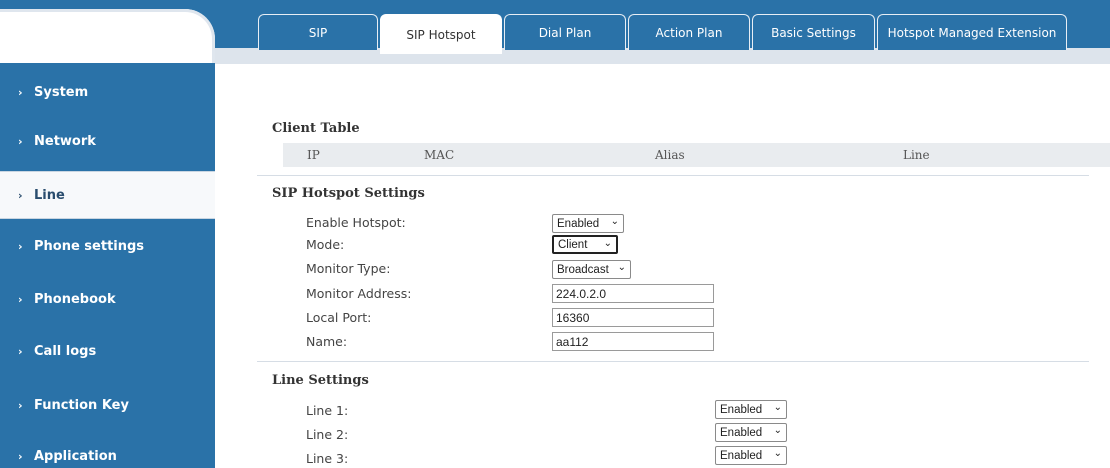  I want to click on sidebar-item-system: › System, so click(107, 92).